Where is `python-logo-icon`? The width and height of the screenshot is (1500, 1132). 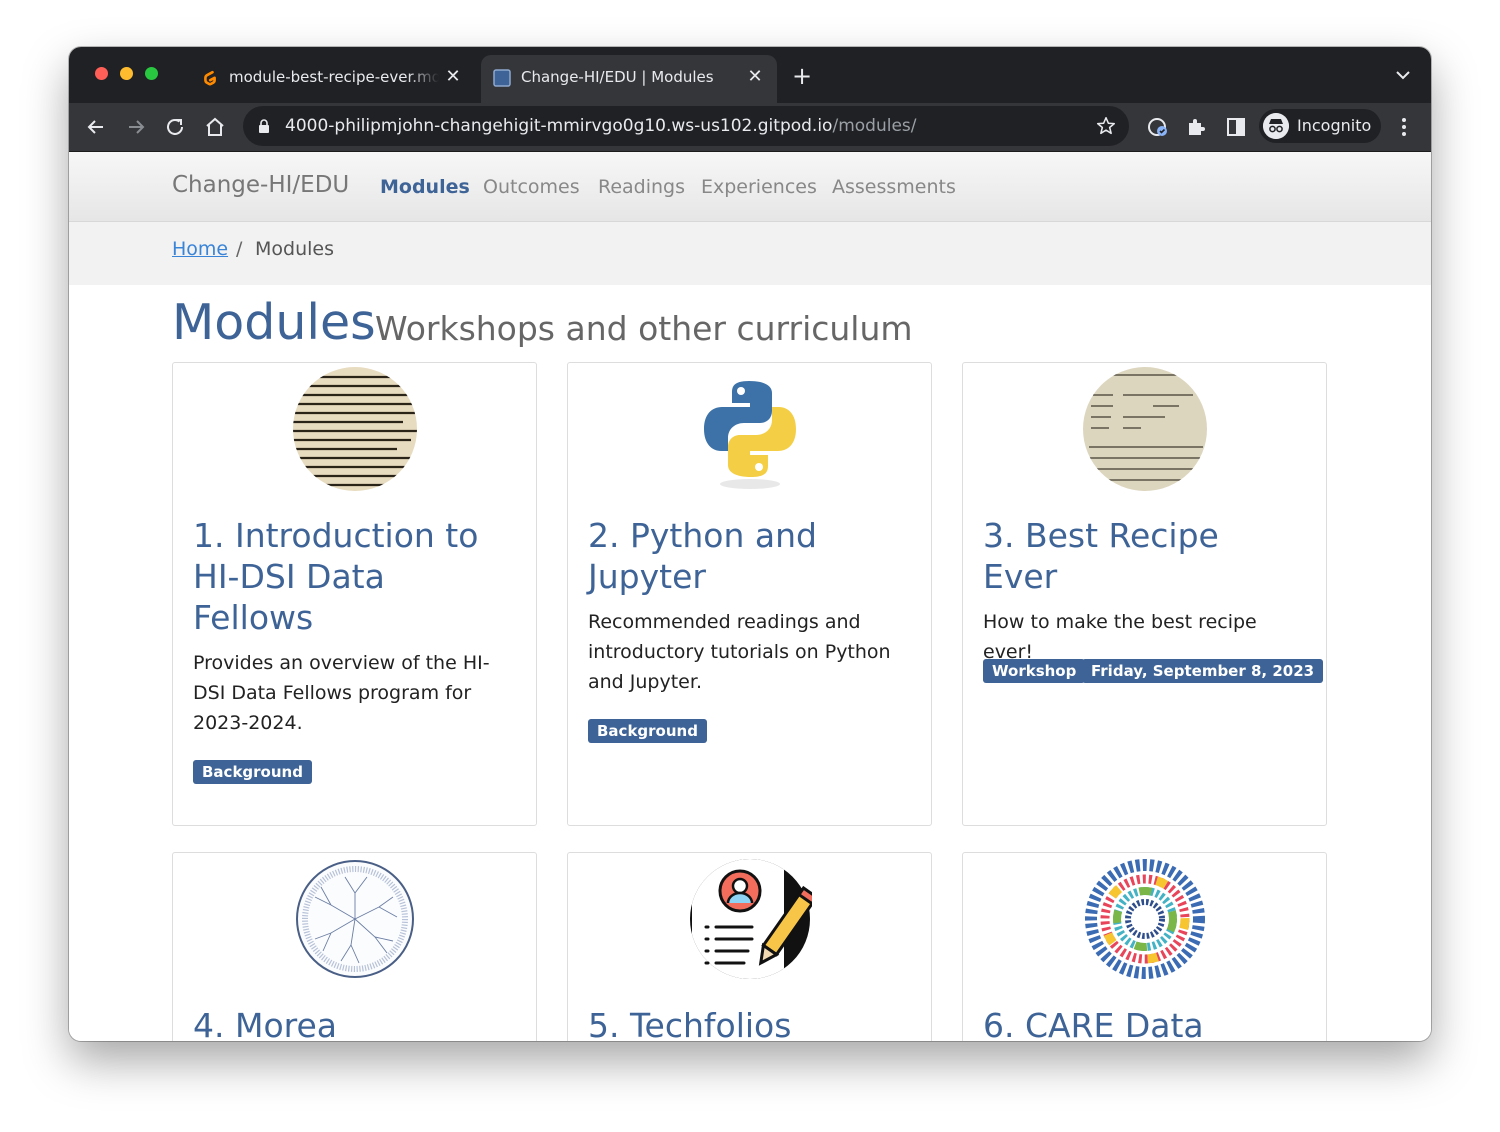
python-logo-icon is located at coordinates (750, 435).